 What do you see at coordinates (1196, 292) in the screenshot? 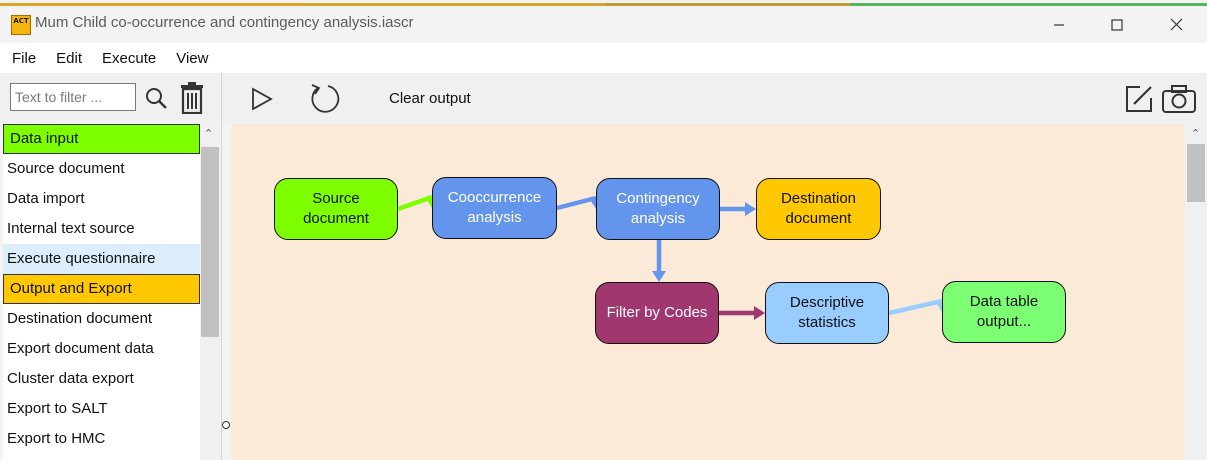
I see `canvas-scrollbar: ⌃` at bounding box center [1196, 292].